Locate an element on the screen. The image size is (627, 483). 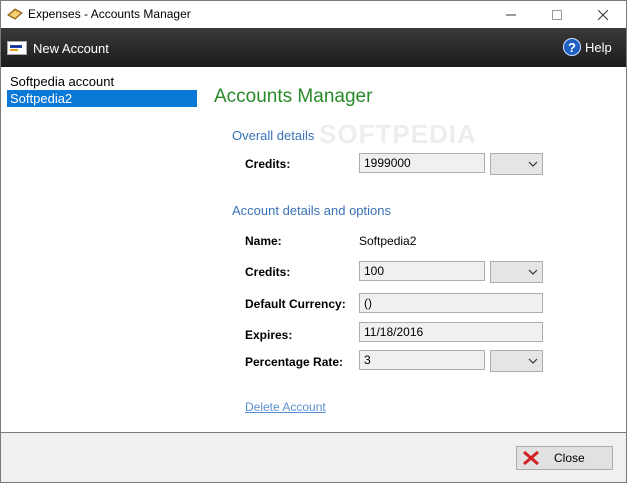
rate-period-dropdown is located at coordinates (516, 361).